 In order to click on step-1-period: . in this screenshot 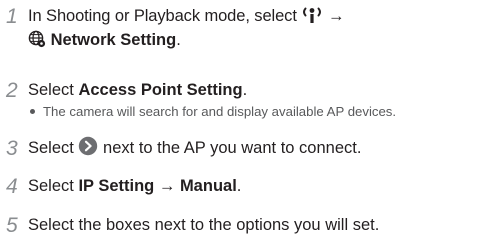, I will do `click(178, 40)`.